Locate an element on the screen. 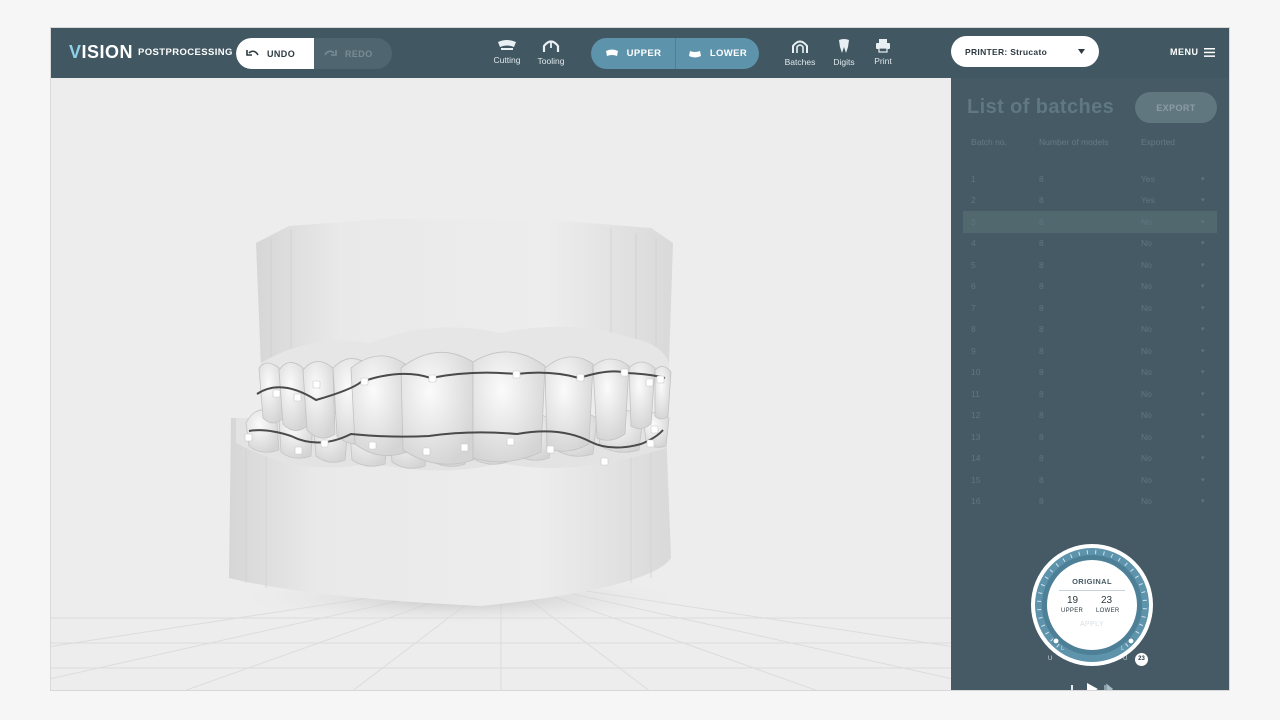 The image size is (1280, 720). cutting-icon is located at coordinates (507, 45).